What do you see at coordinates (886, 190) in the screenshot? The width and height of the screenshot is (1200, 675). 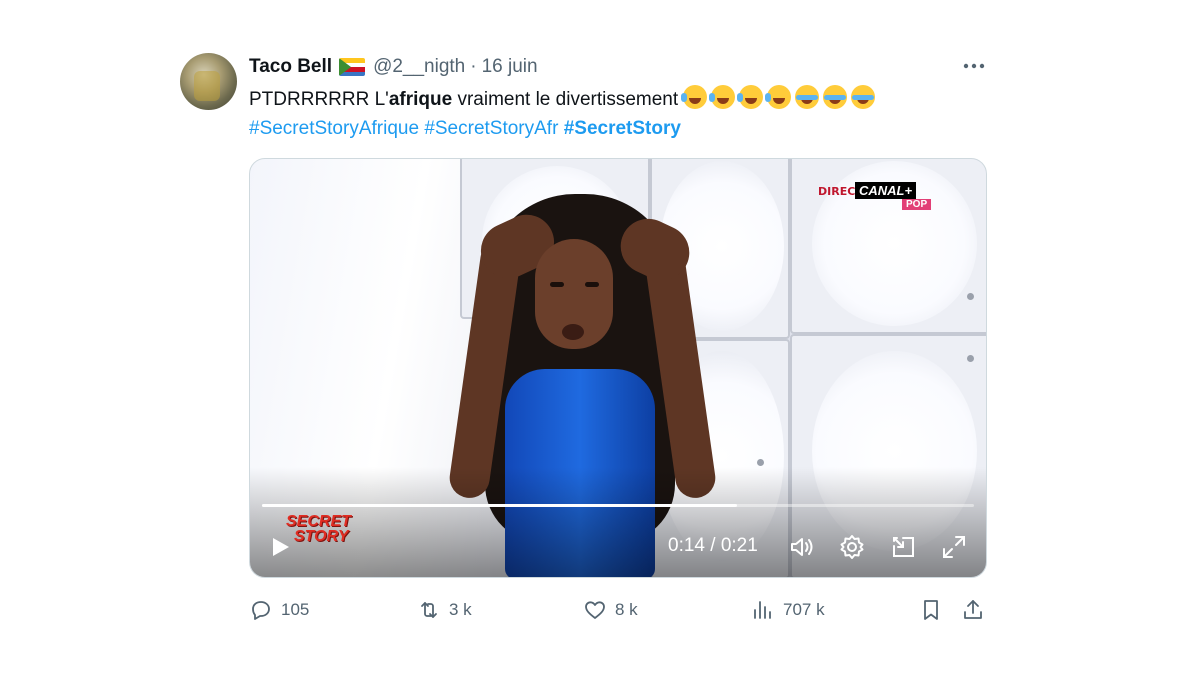 I see `channel-logo: CANAL+` at bounding box center [886, 190].